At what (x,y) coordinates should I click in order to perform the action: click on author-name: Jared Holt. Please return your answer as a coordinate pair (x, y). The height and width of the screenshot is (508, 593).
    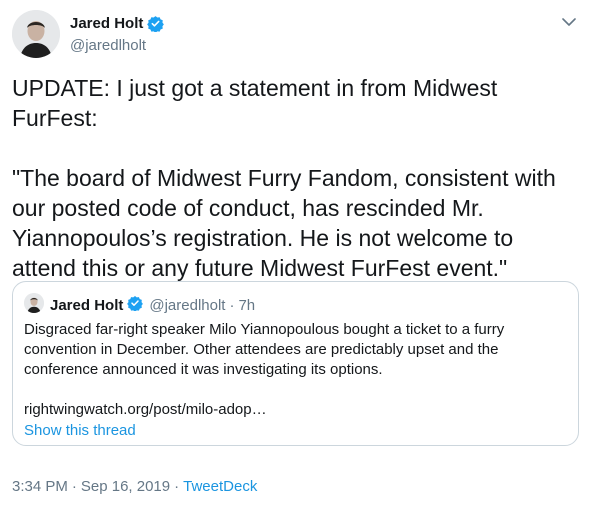
    Looking at the image, I should click on (117, 24).